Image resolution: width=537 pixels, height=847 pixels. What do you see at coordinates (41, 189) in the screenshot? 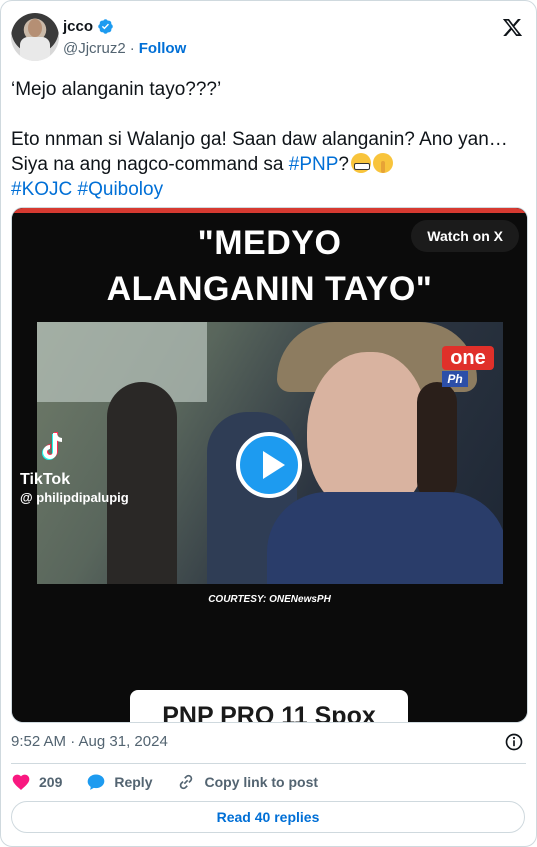
I see `hashtag-kojc: #KOJC` at bounding box center [41, 189].